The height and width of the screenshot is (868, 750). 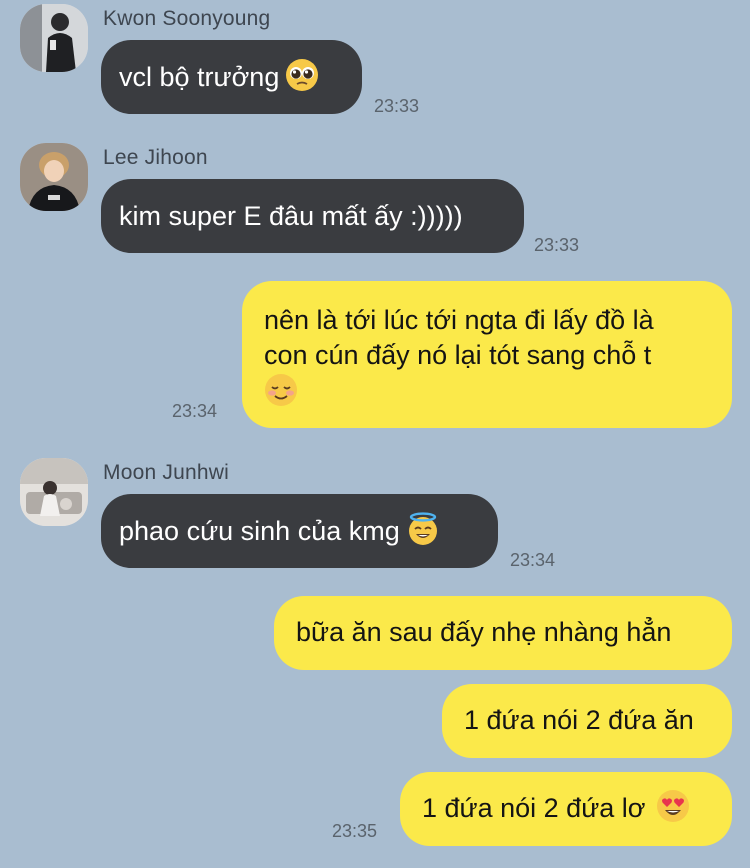 I want to click on message-text: kim super E đâu mất ấy :))))), so click(x=291, y=216).